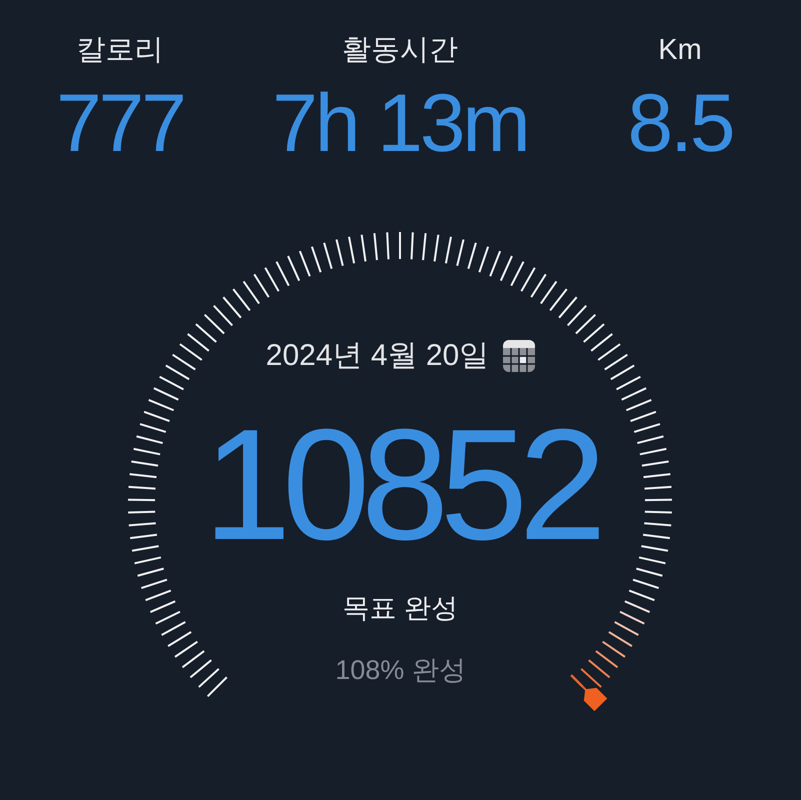 The image size is (801, 800). I want to click on stat-label: 칼로리, so click(120, 50).